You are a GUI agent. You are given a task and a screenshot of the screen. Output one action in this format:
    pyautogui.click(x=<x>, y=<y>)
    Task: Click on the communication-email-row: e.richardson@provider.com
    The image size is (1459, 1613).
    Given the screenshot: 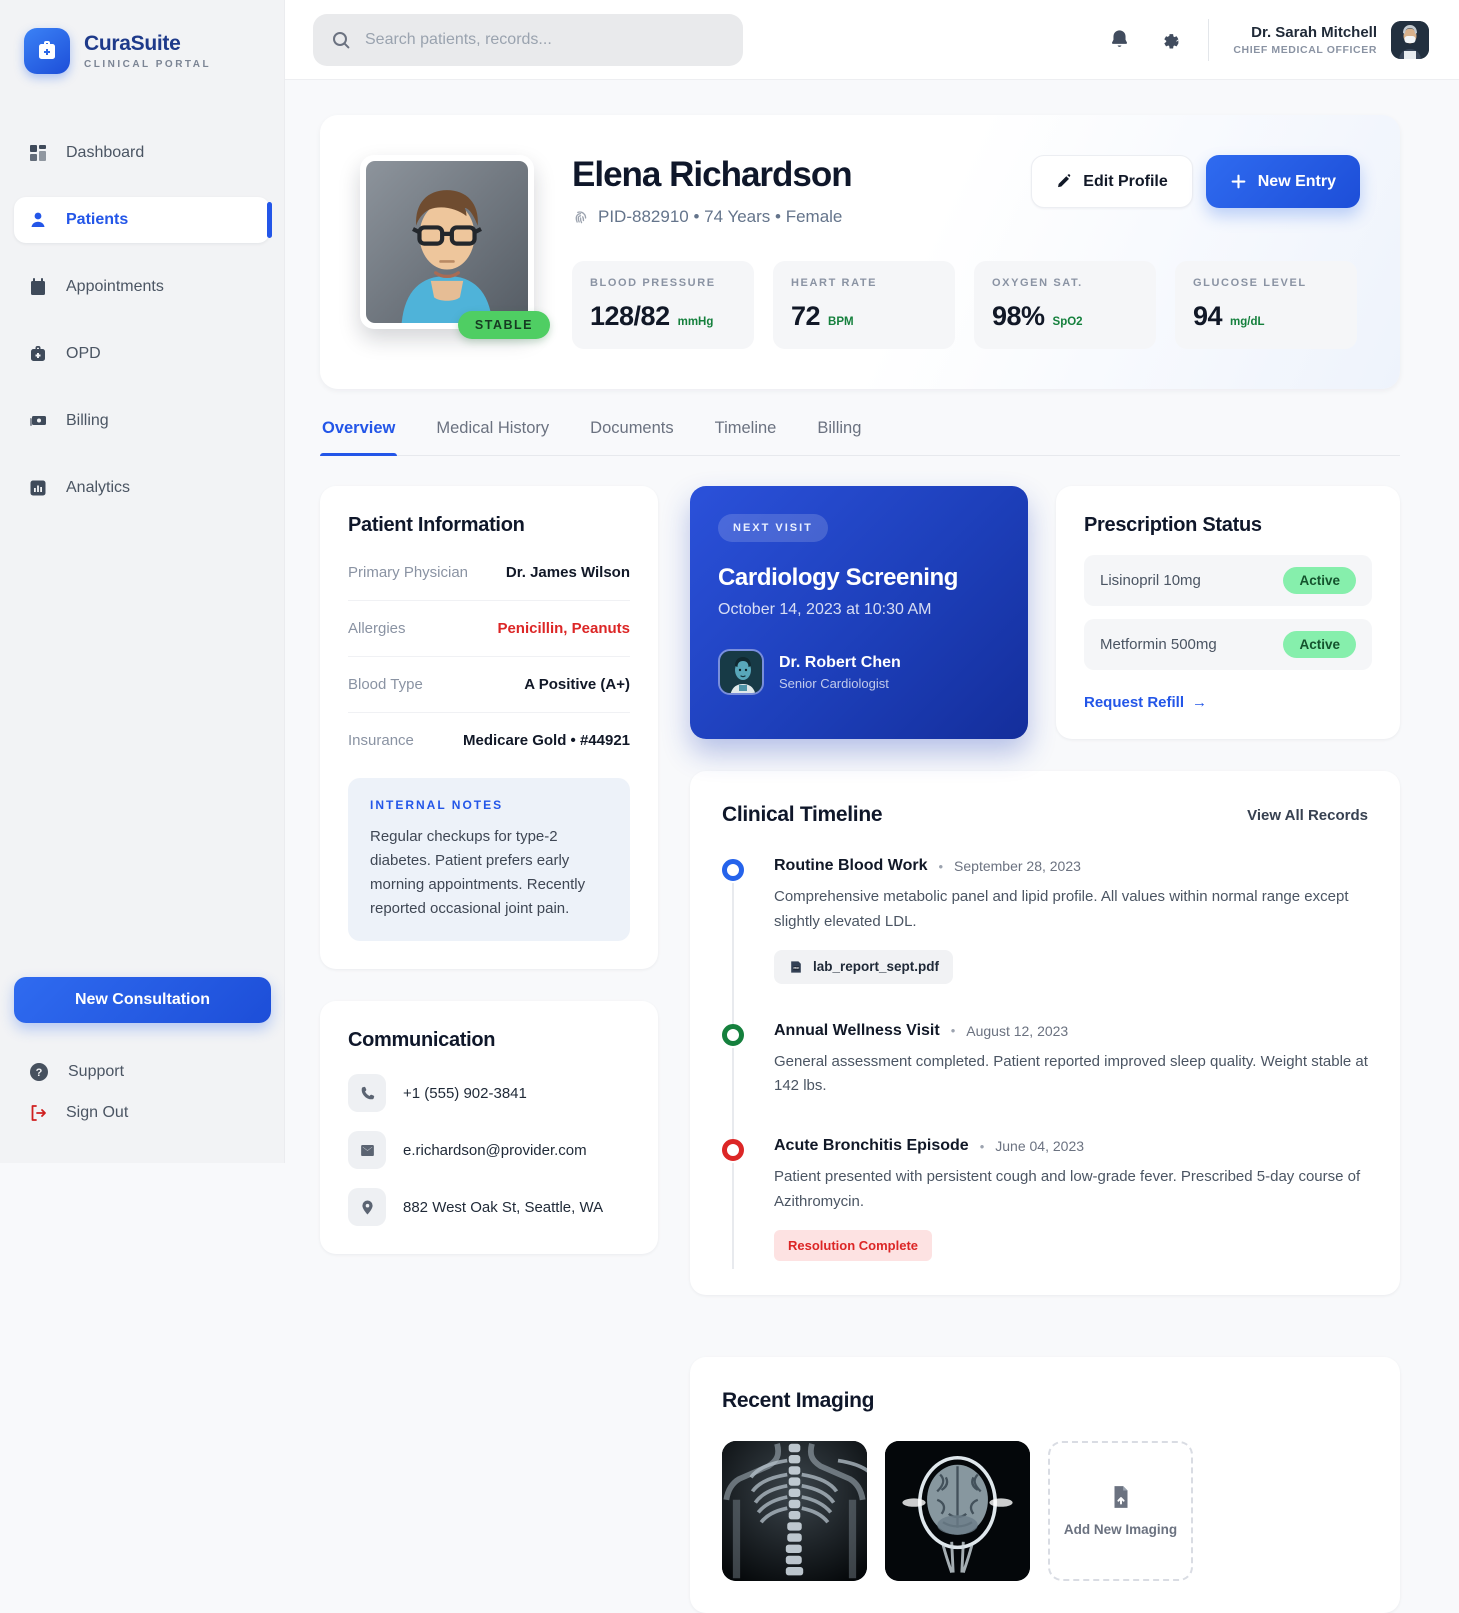 What is the action you would take?
    pyautogui.click(x=489, y=1150)
    